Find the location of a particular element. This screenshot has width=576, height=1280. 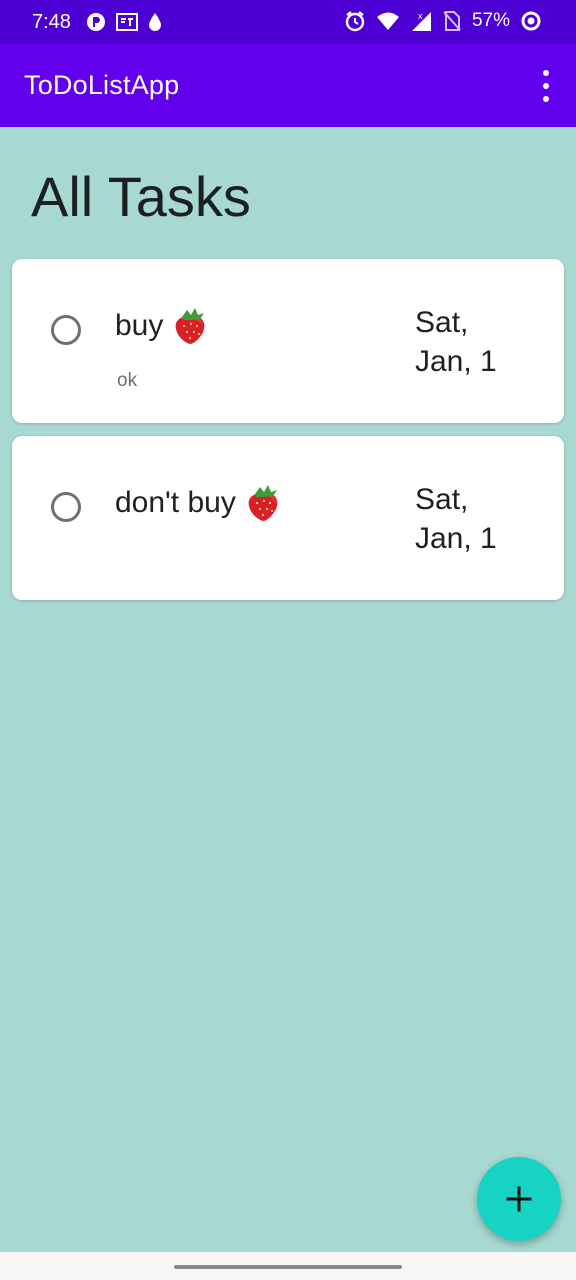

plus-icon is located at coordinates (519, 1199).